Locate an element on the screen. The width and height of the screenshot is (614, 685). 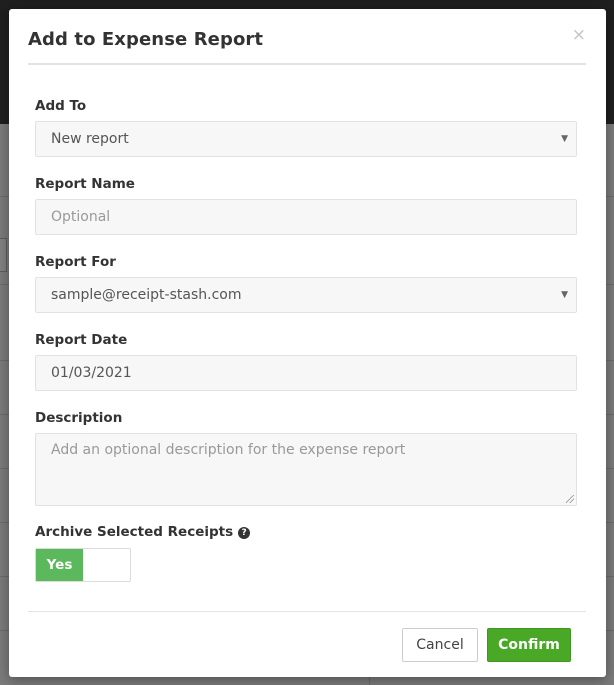
add-to-label: Add To is located at coordinates (61, 106).